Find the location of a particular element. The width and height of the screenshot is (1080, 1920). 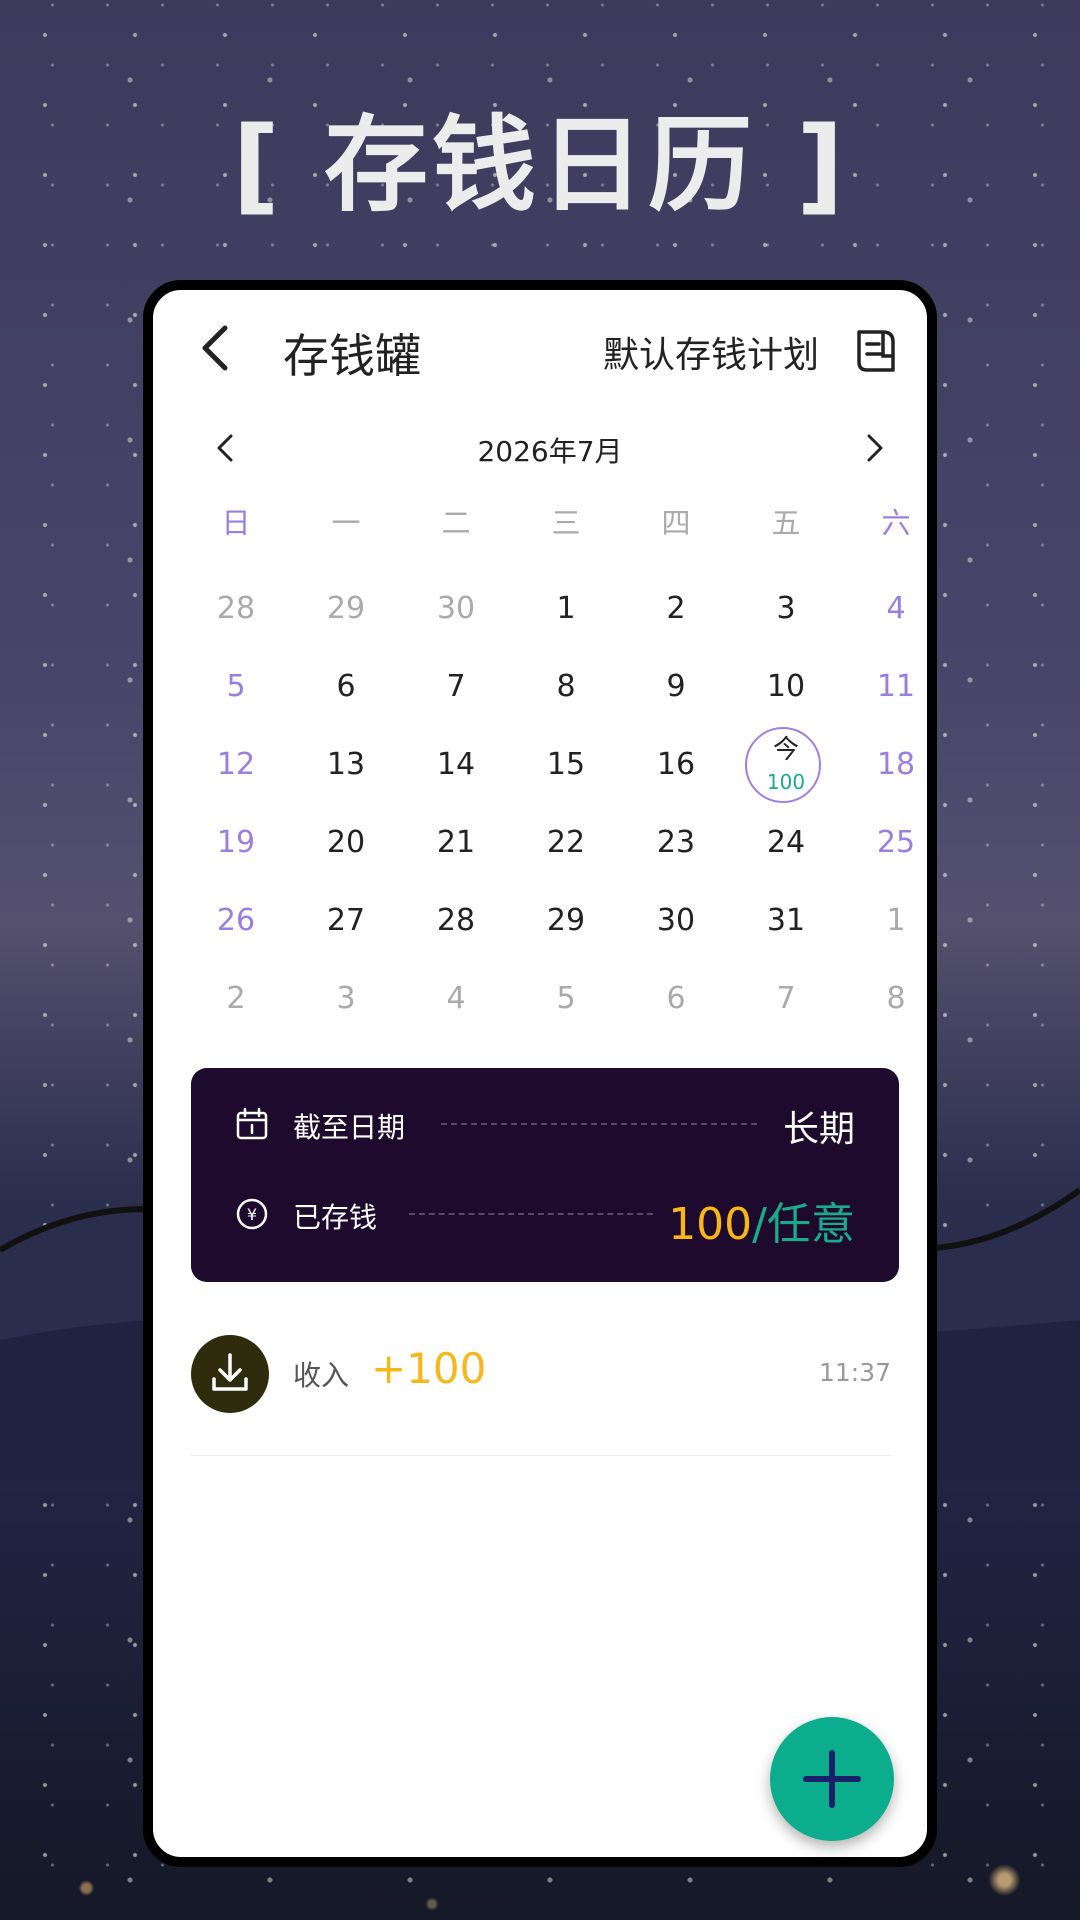

savings-summary-card: 截至日期 长期 ¥ 已存钱 100/任意 is located at coordinates (545, 1175).